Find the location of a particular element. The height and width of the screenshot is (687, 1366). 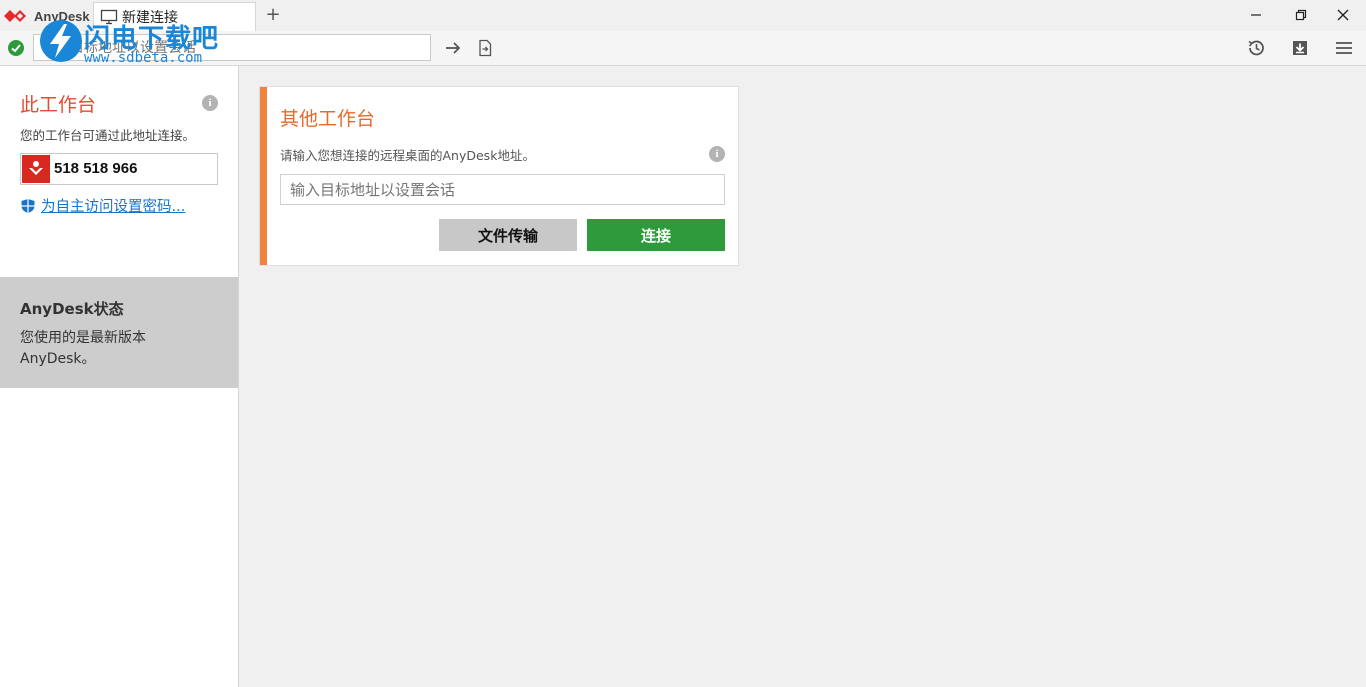

desk-id-box: 518 518 966 is located at coordinates (119, 169).